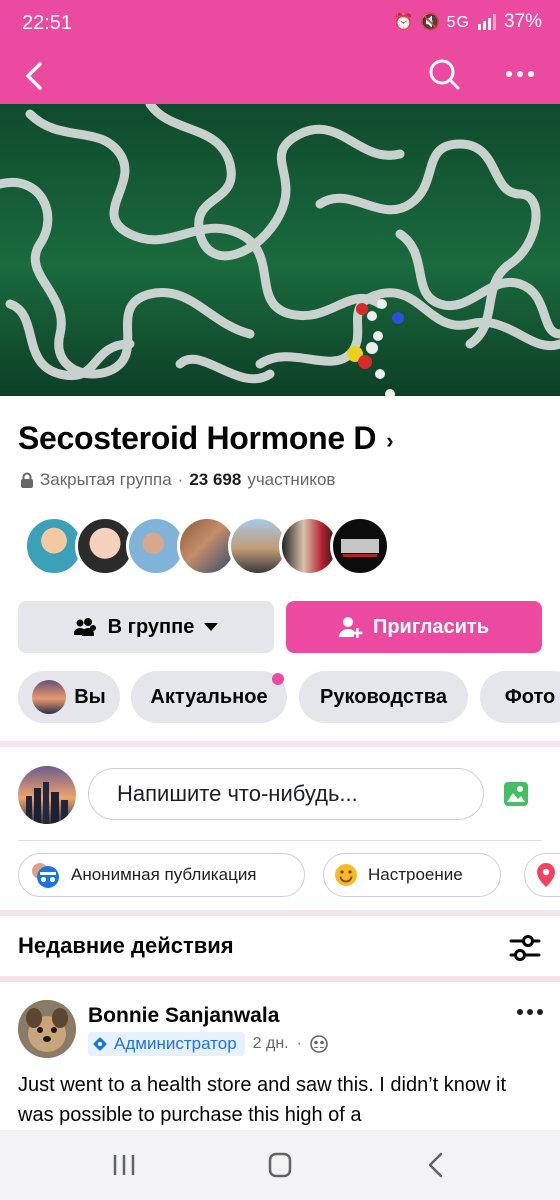  Describe the element at coordinates (280, 24) in the screenshot. I see `status-bar: 22:51 ⏰ 🔇 5G 37%` at that location.